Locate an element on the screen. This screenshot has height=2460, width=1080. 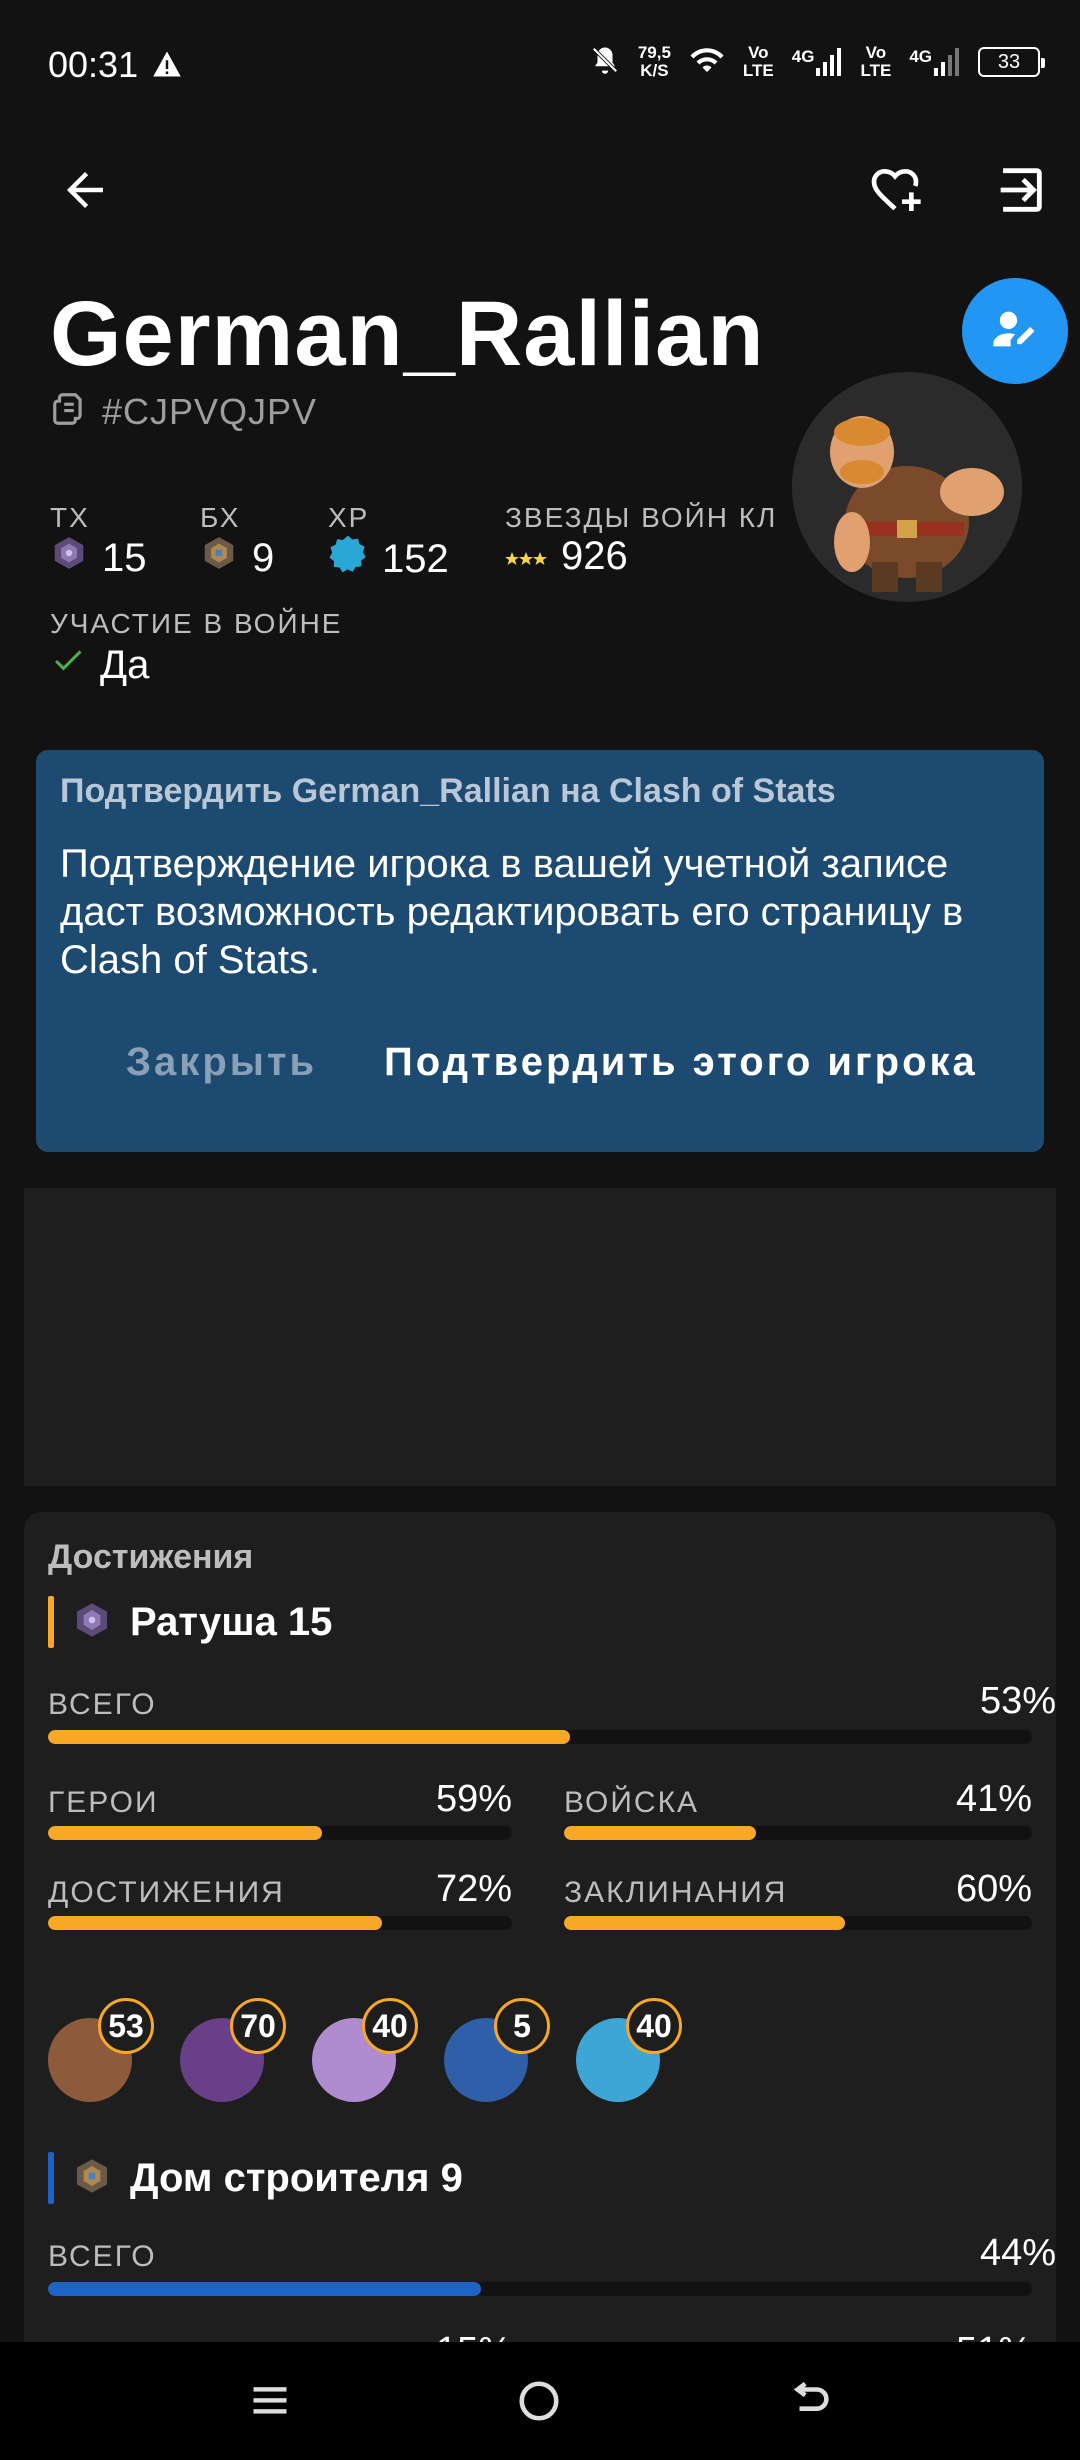
war-stars-label: ЗВЕЗДЫ ВОЙН КЛ is located at coordinates (641, 517).